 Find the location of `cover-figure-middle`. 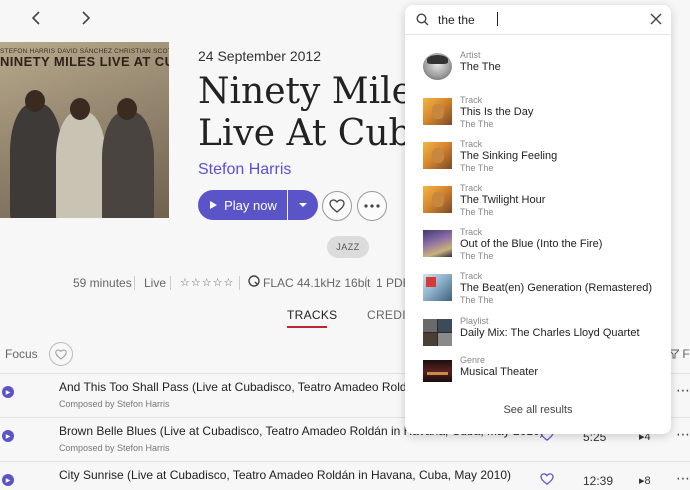

cover-figure-middle is located at coordinates (81, 165).